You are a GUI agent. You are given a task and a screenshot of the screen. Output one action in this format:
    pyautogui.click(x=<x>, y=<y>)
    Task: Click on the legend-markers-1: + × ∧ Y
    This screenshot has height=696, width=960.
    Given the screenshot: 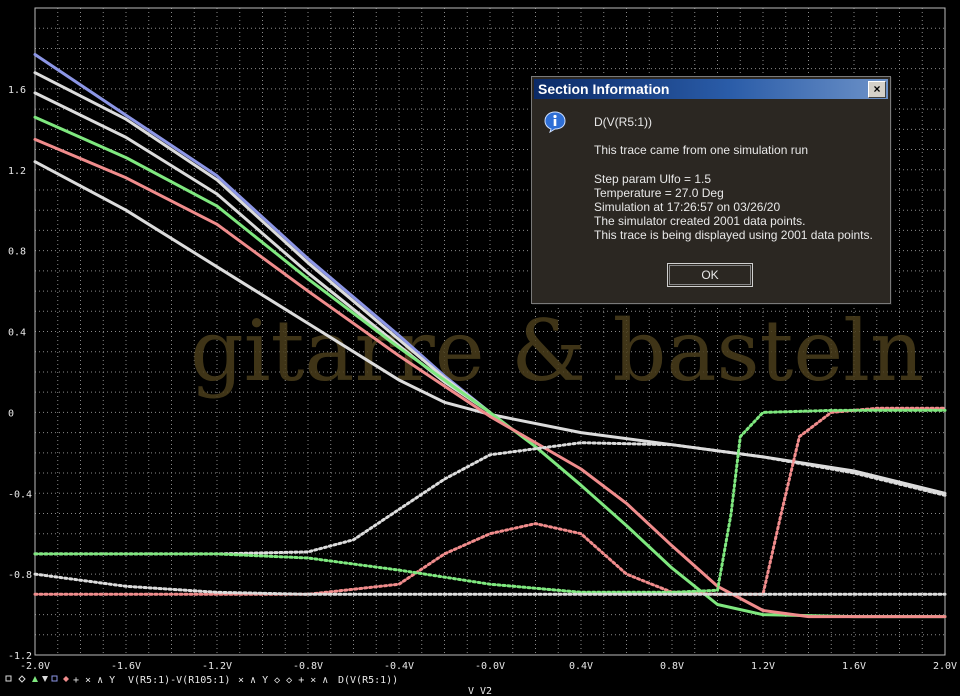 What is the action you would take?
    pyautogui.click(x=60, y=680)
    